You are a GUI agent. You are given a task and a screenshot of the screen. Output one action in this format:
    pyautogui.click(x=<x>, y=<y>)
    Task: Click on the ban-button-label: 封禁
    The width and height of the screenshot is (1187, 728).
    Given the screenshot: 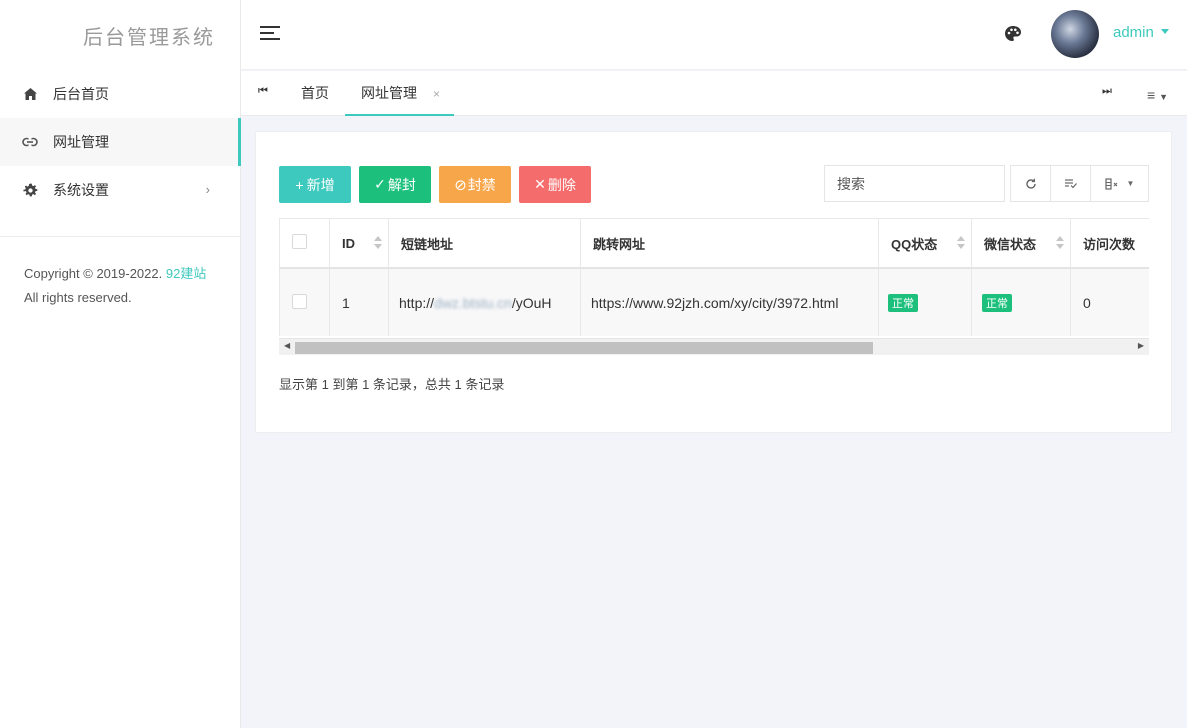 What is the action you would take?
    pyautogui.click(x=481, y=184)
    